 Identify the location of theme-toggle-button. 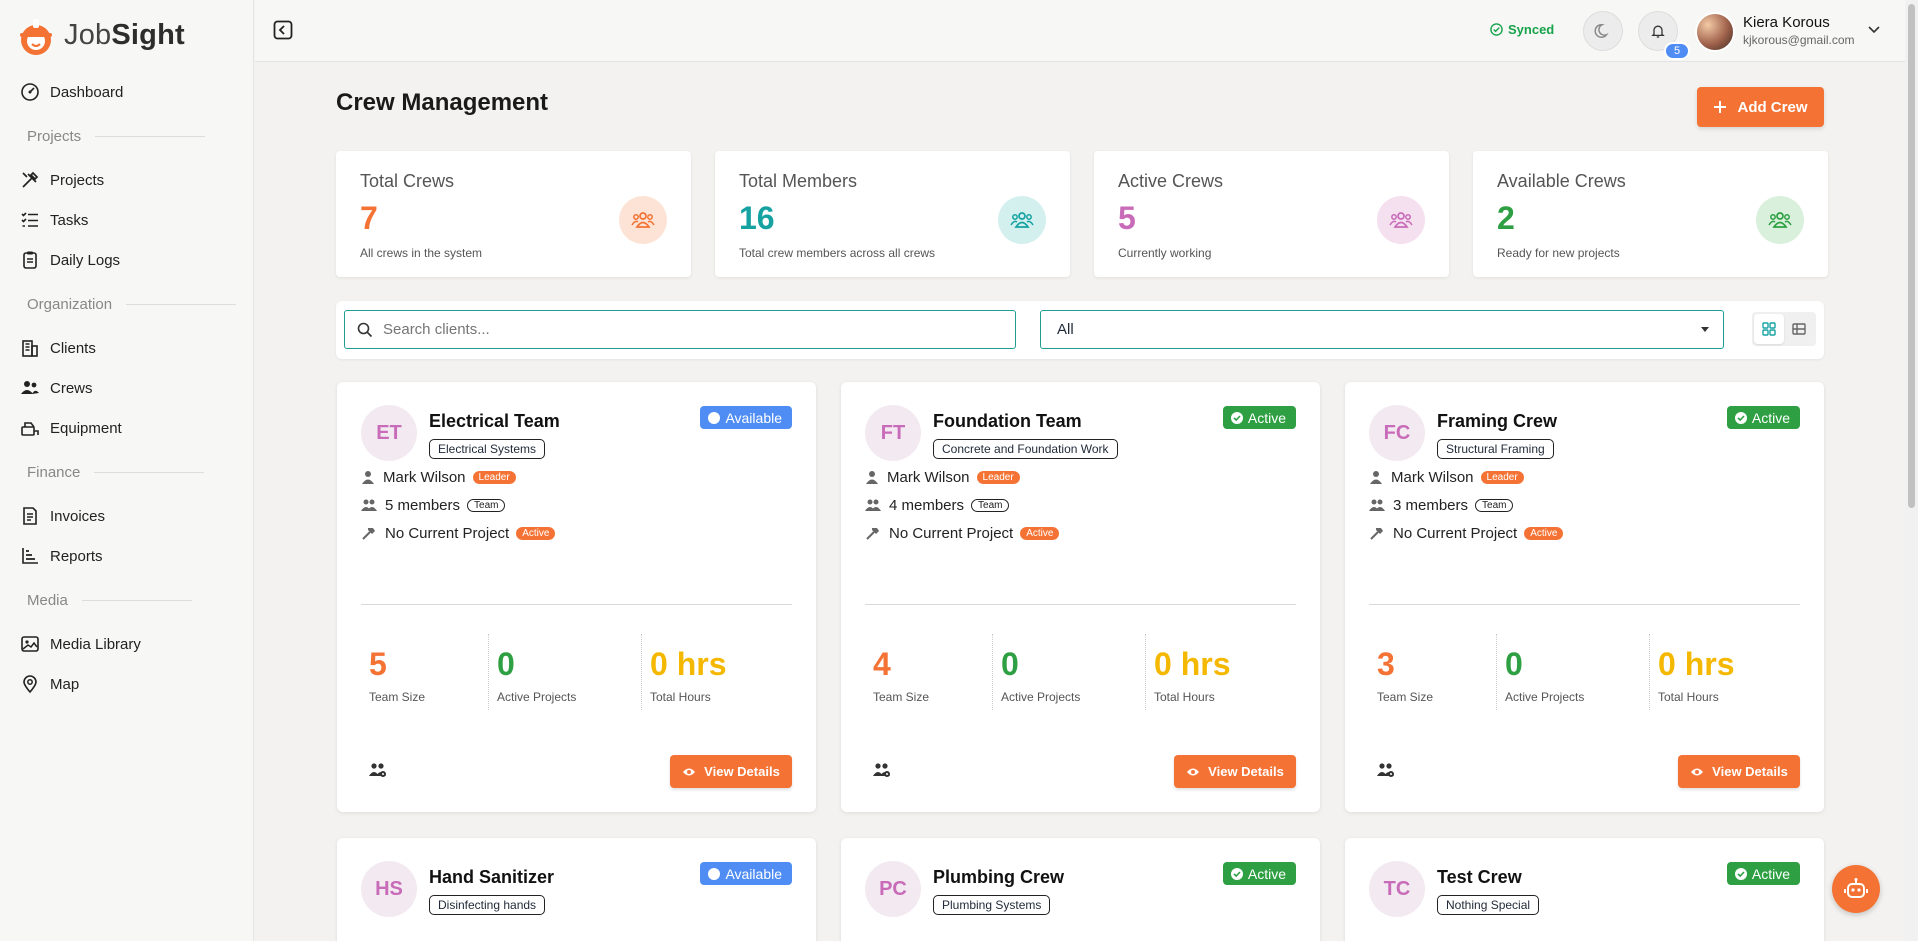
(1603, 31).